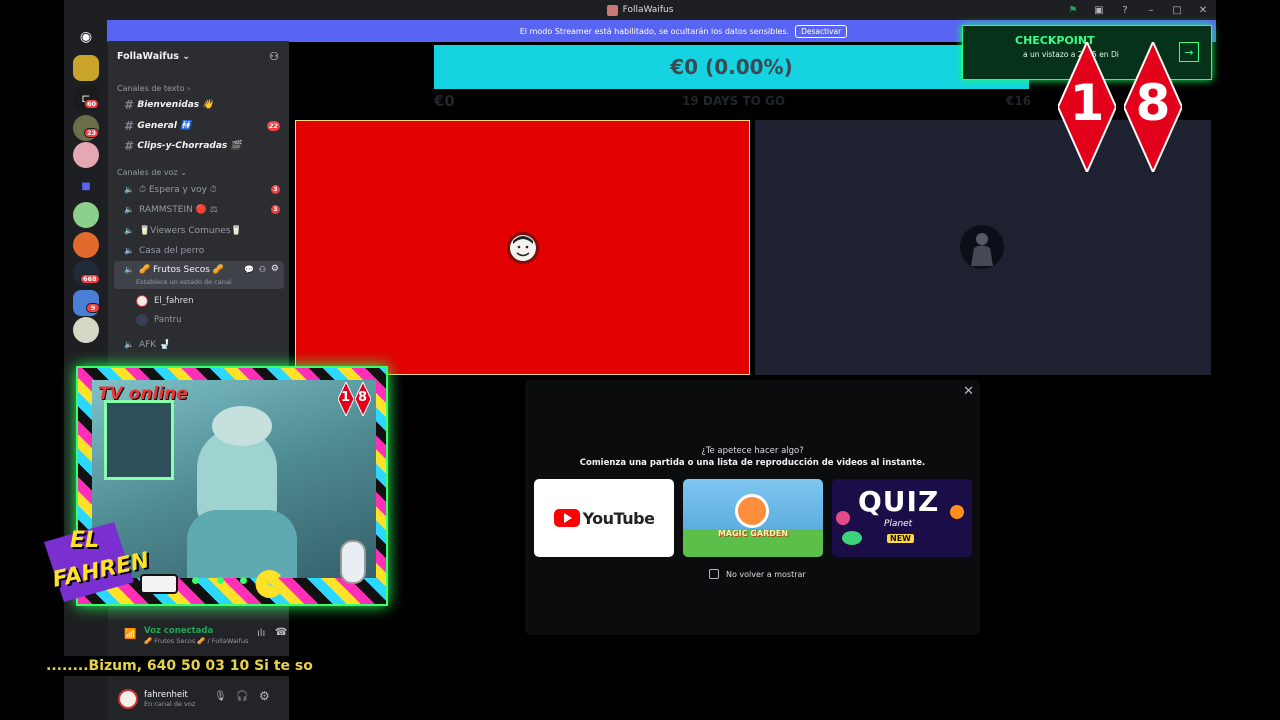 This screenshot has width=1280, height=720. I want to click on new-tag: NEW, so click(900, 538).